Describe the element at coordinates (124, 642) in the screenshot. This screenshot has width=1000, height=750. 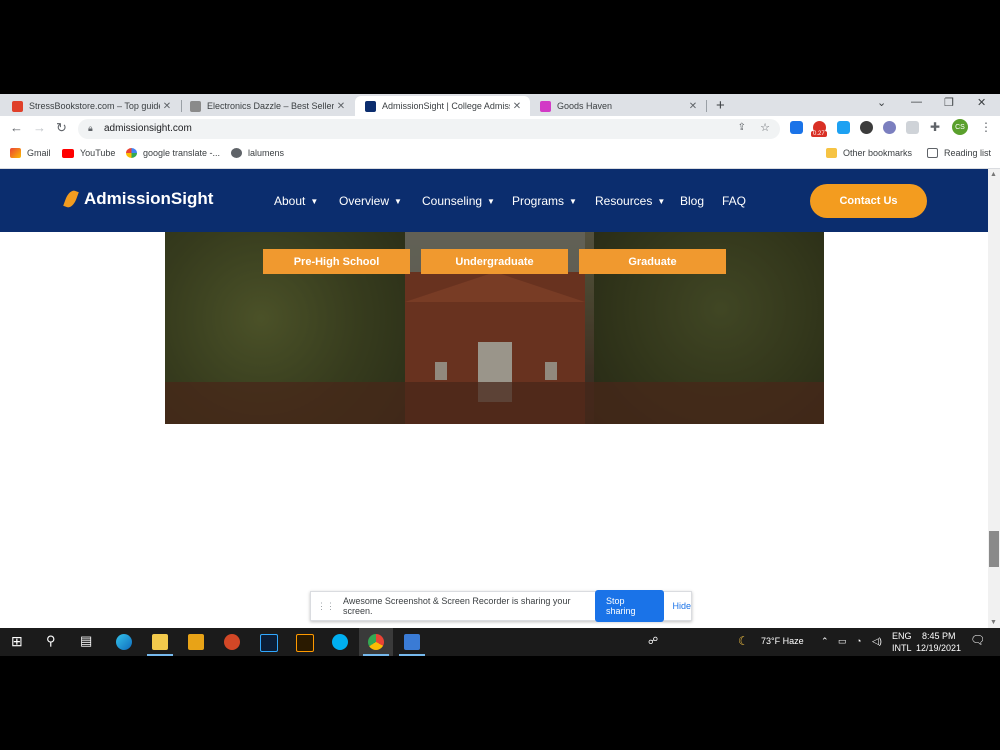
I see `edge-icon` at that location.